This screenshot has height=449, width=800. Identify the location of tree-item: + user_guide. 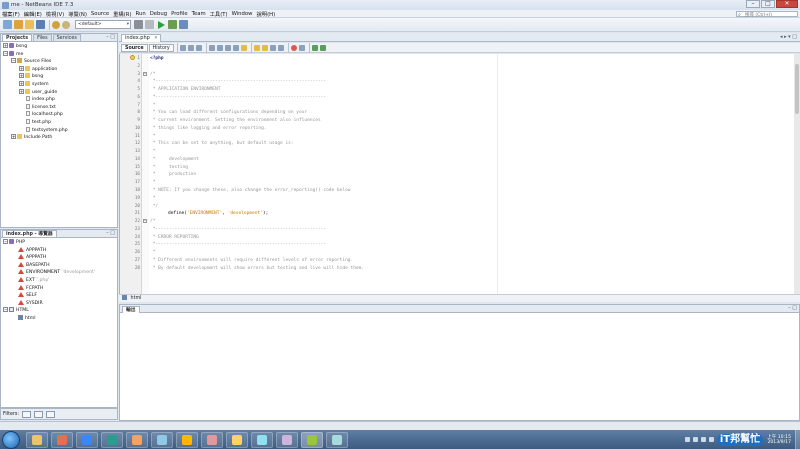
(59, 92).